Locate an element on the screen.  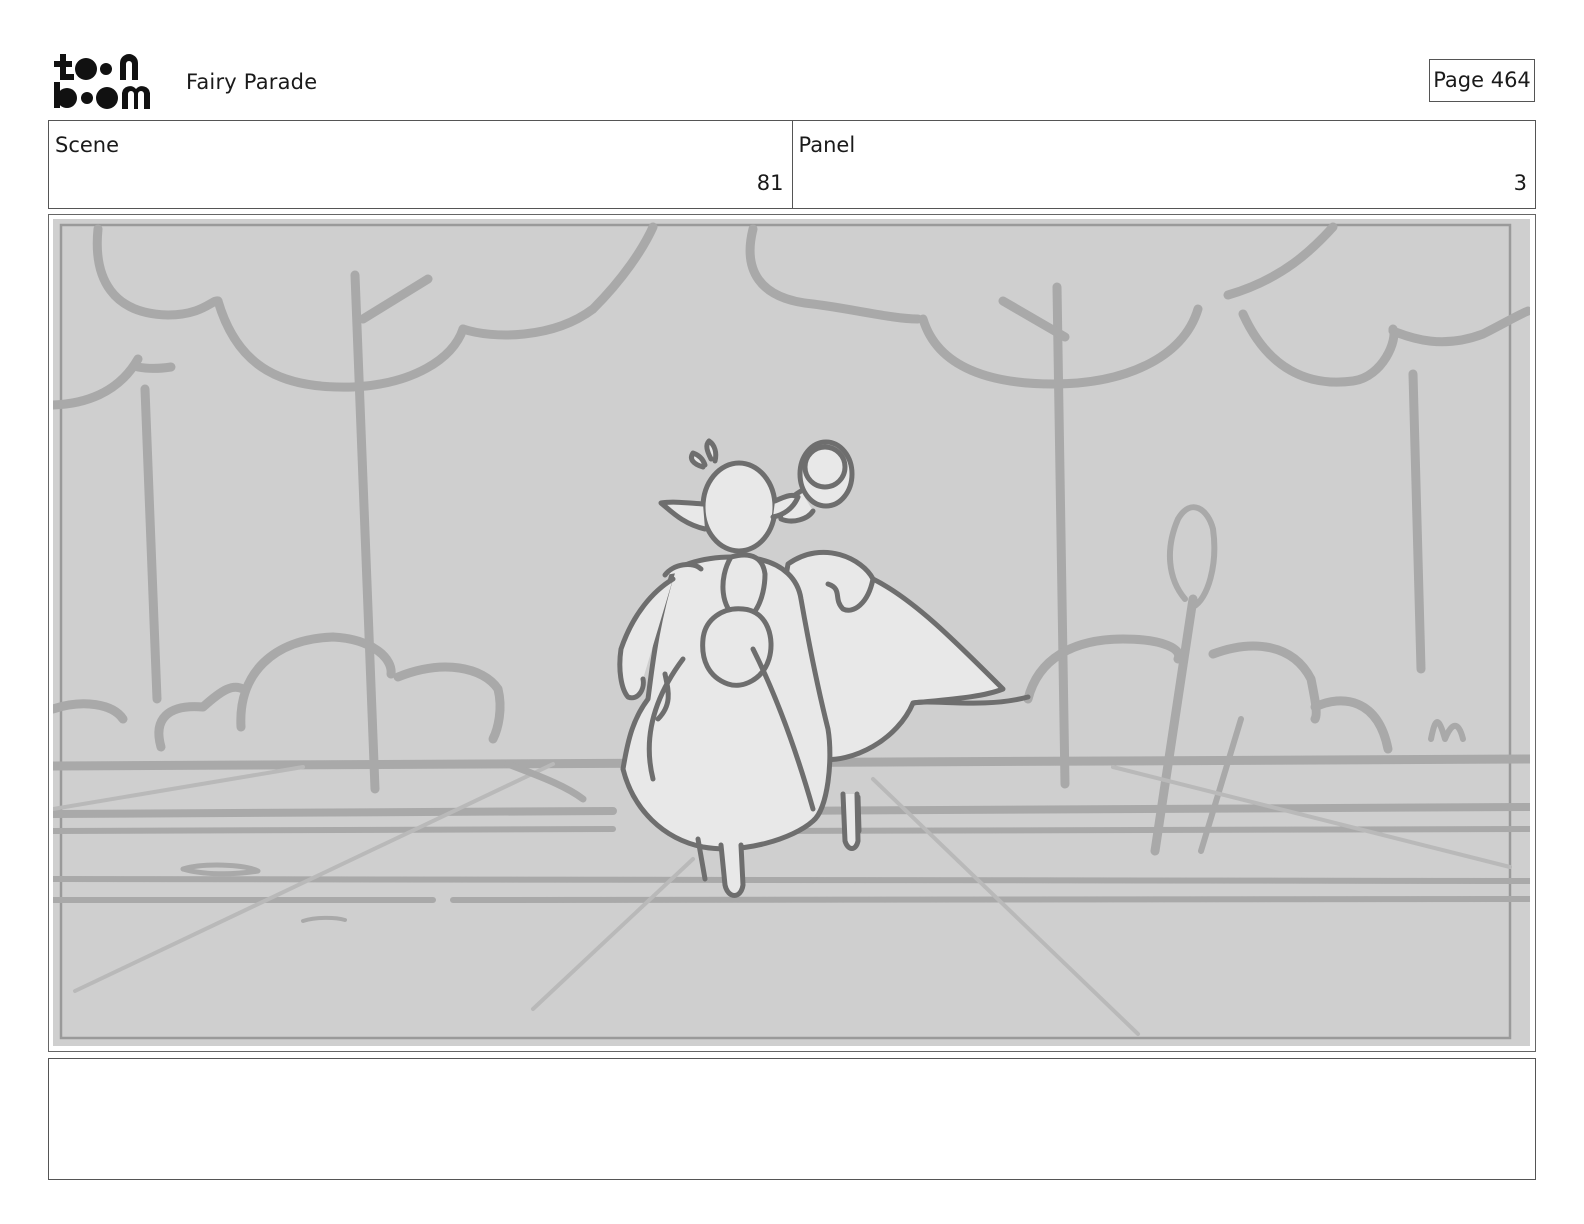
scene-panel-info-row: Scene 81 Panel 3 is located at coordinates (792, 164).